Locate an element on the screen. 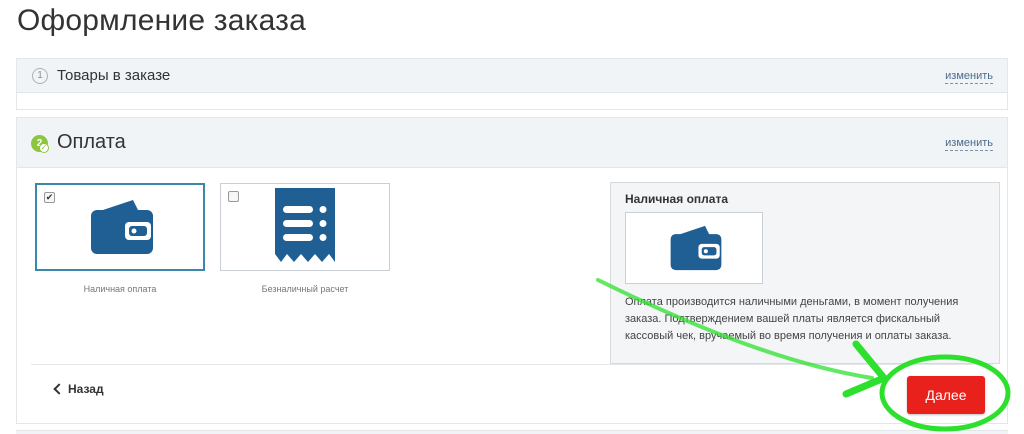  step-payment-title: Оплата is located at coordinates (91, 142).